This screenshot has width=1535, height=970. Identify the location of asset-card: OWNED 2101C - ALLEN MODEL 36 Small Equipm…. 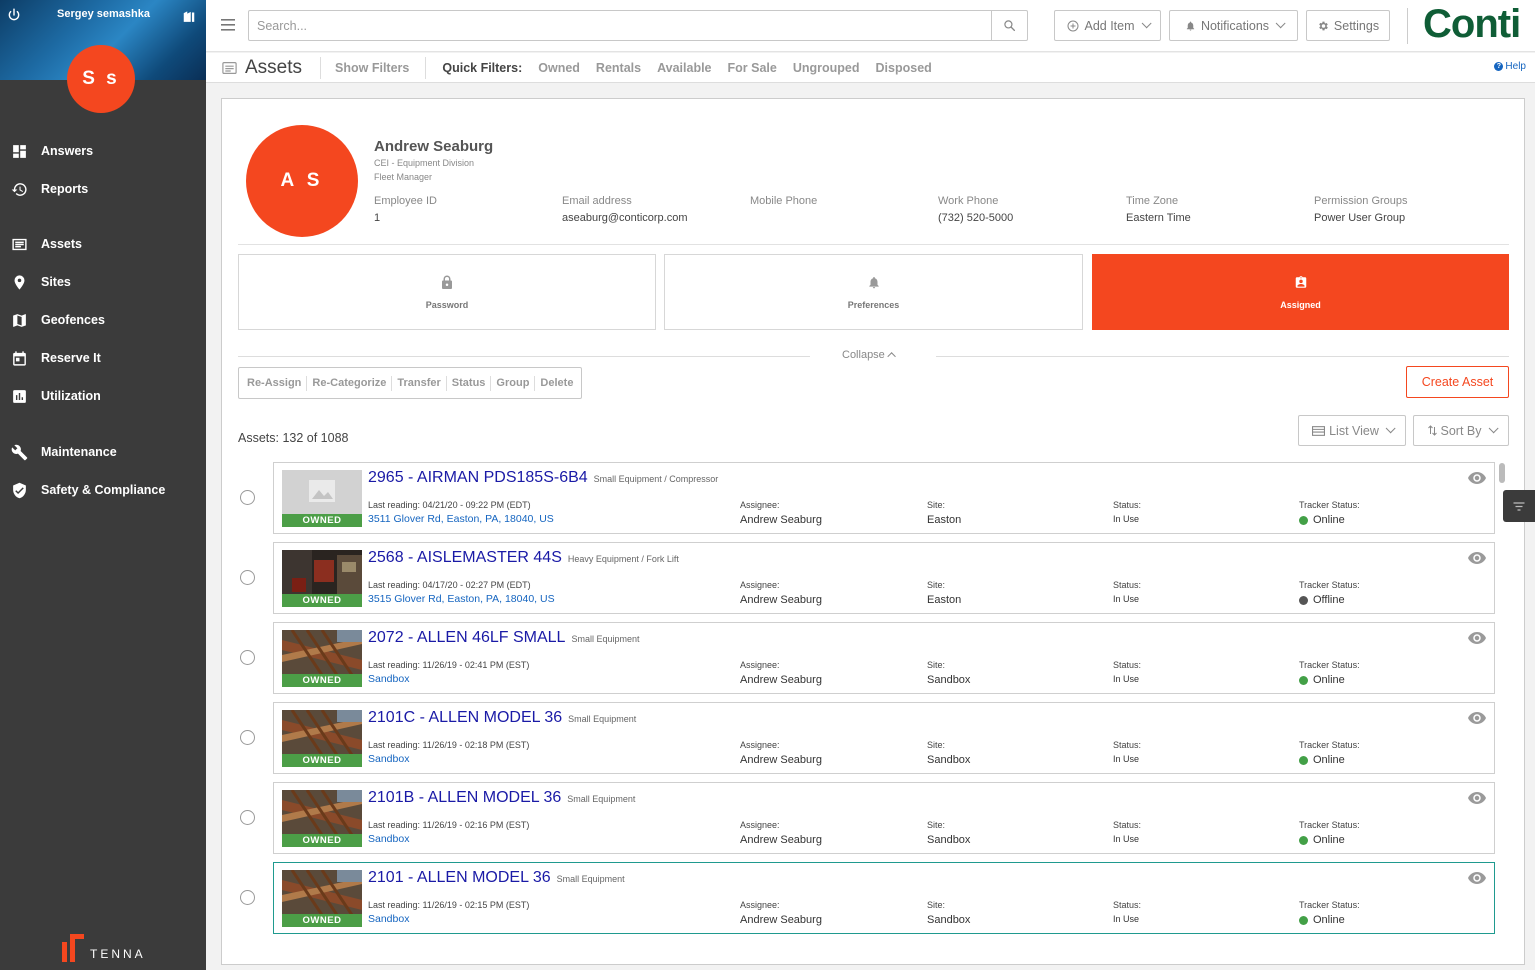
(884, 738).